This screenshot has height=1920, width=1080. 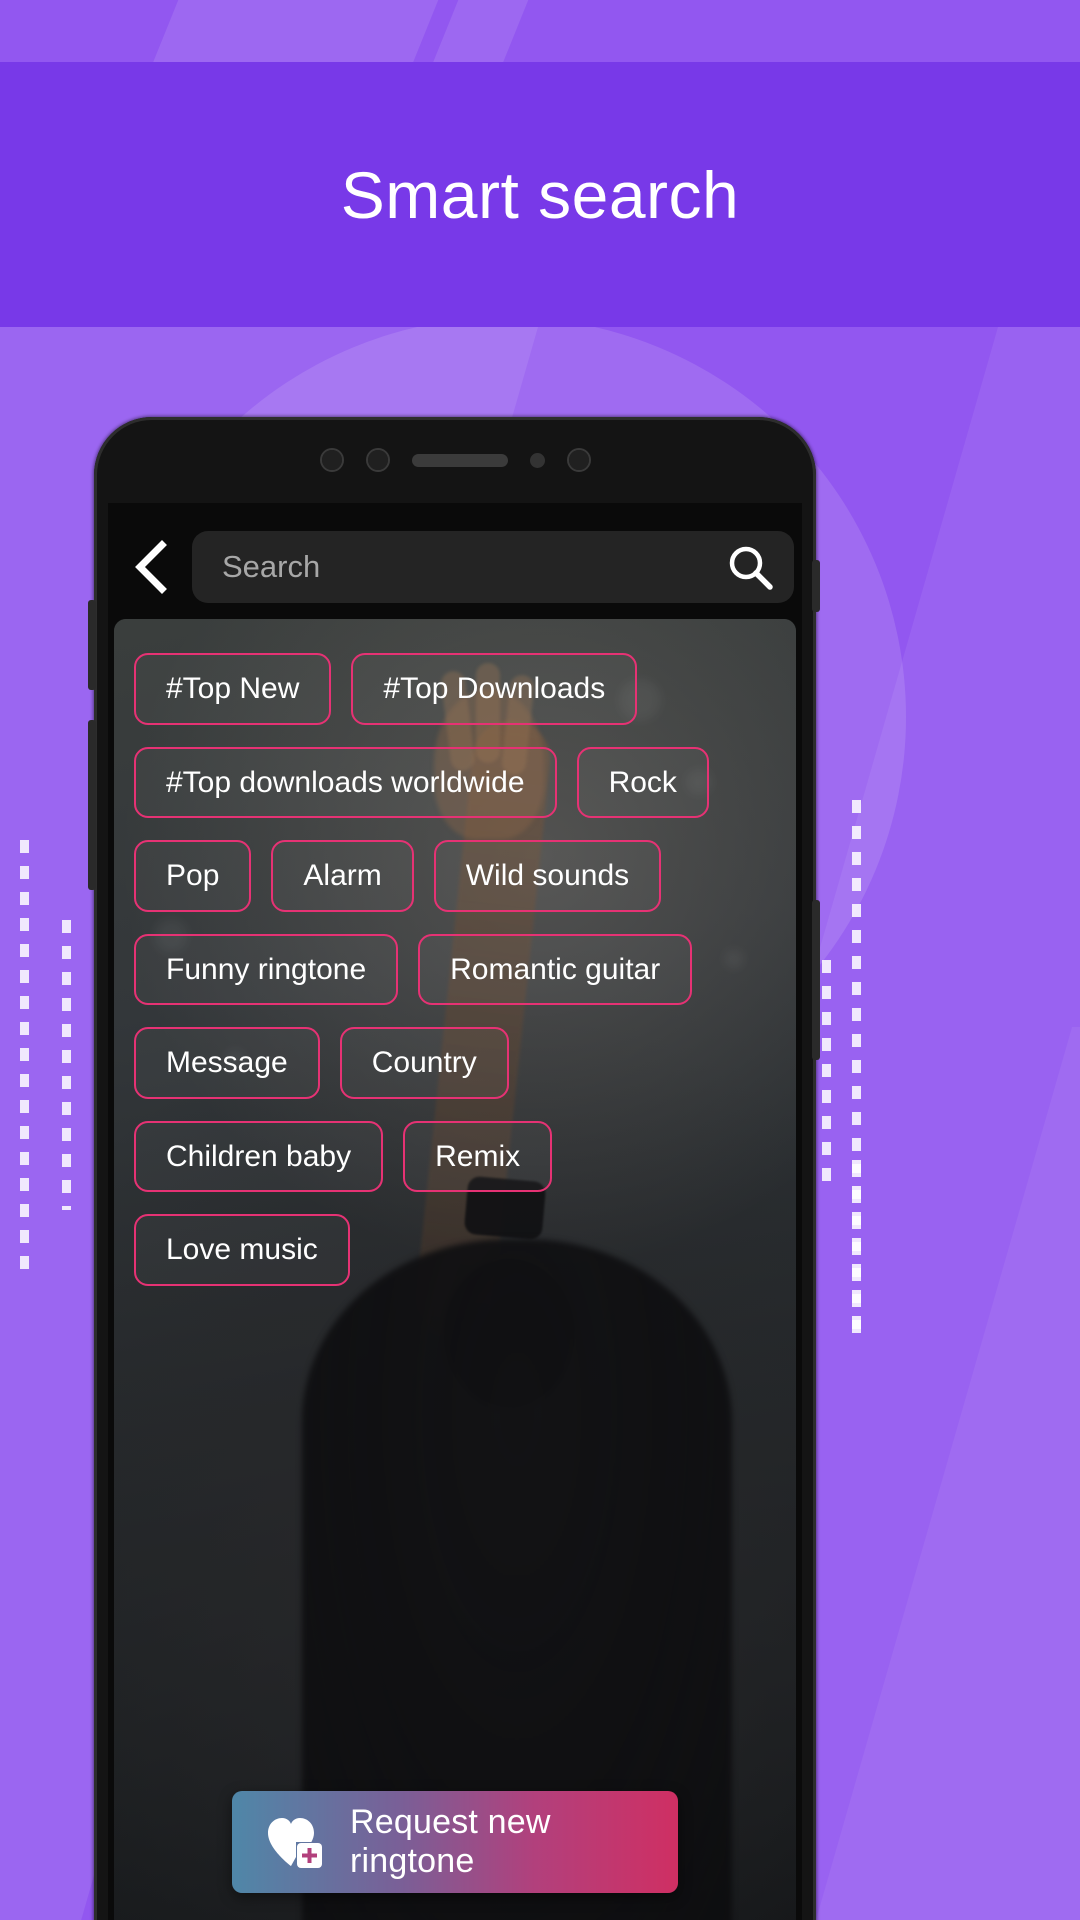 I want to click on suggestion-chip: Pop, so click(x=193, y=876).